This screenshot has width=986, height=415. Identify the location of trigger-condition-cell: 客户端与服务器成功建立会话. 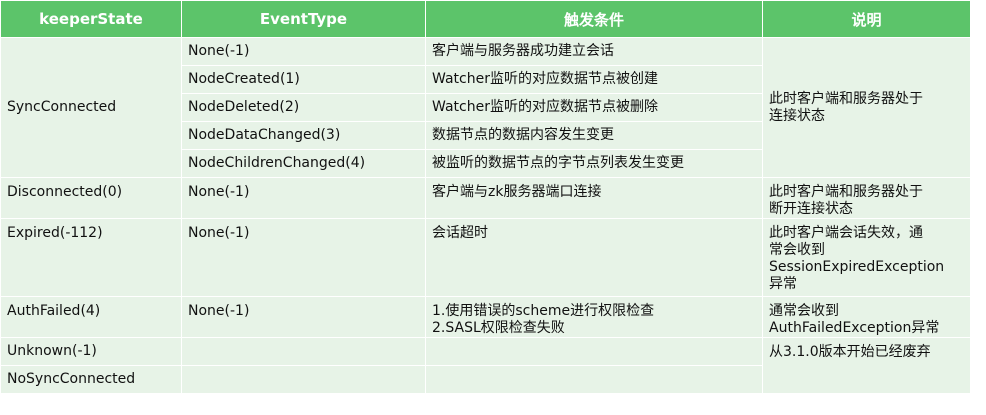
(594, 51).